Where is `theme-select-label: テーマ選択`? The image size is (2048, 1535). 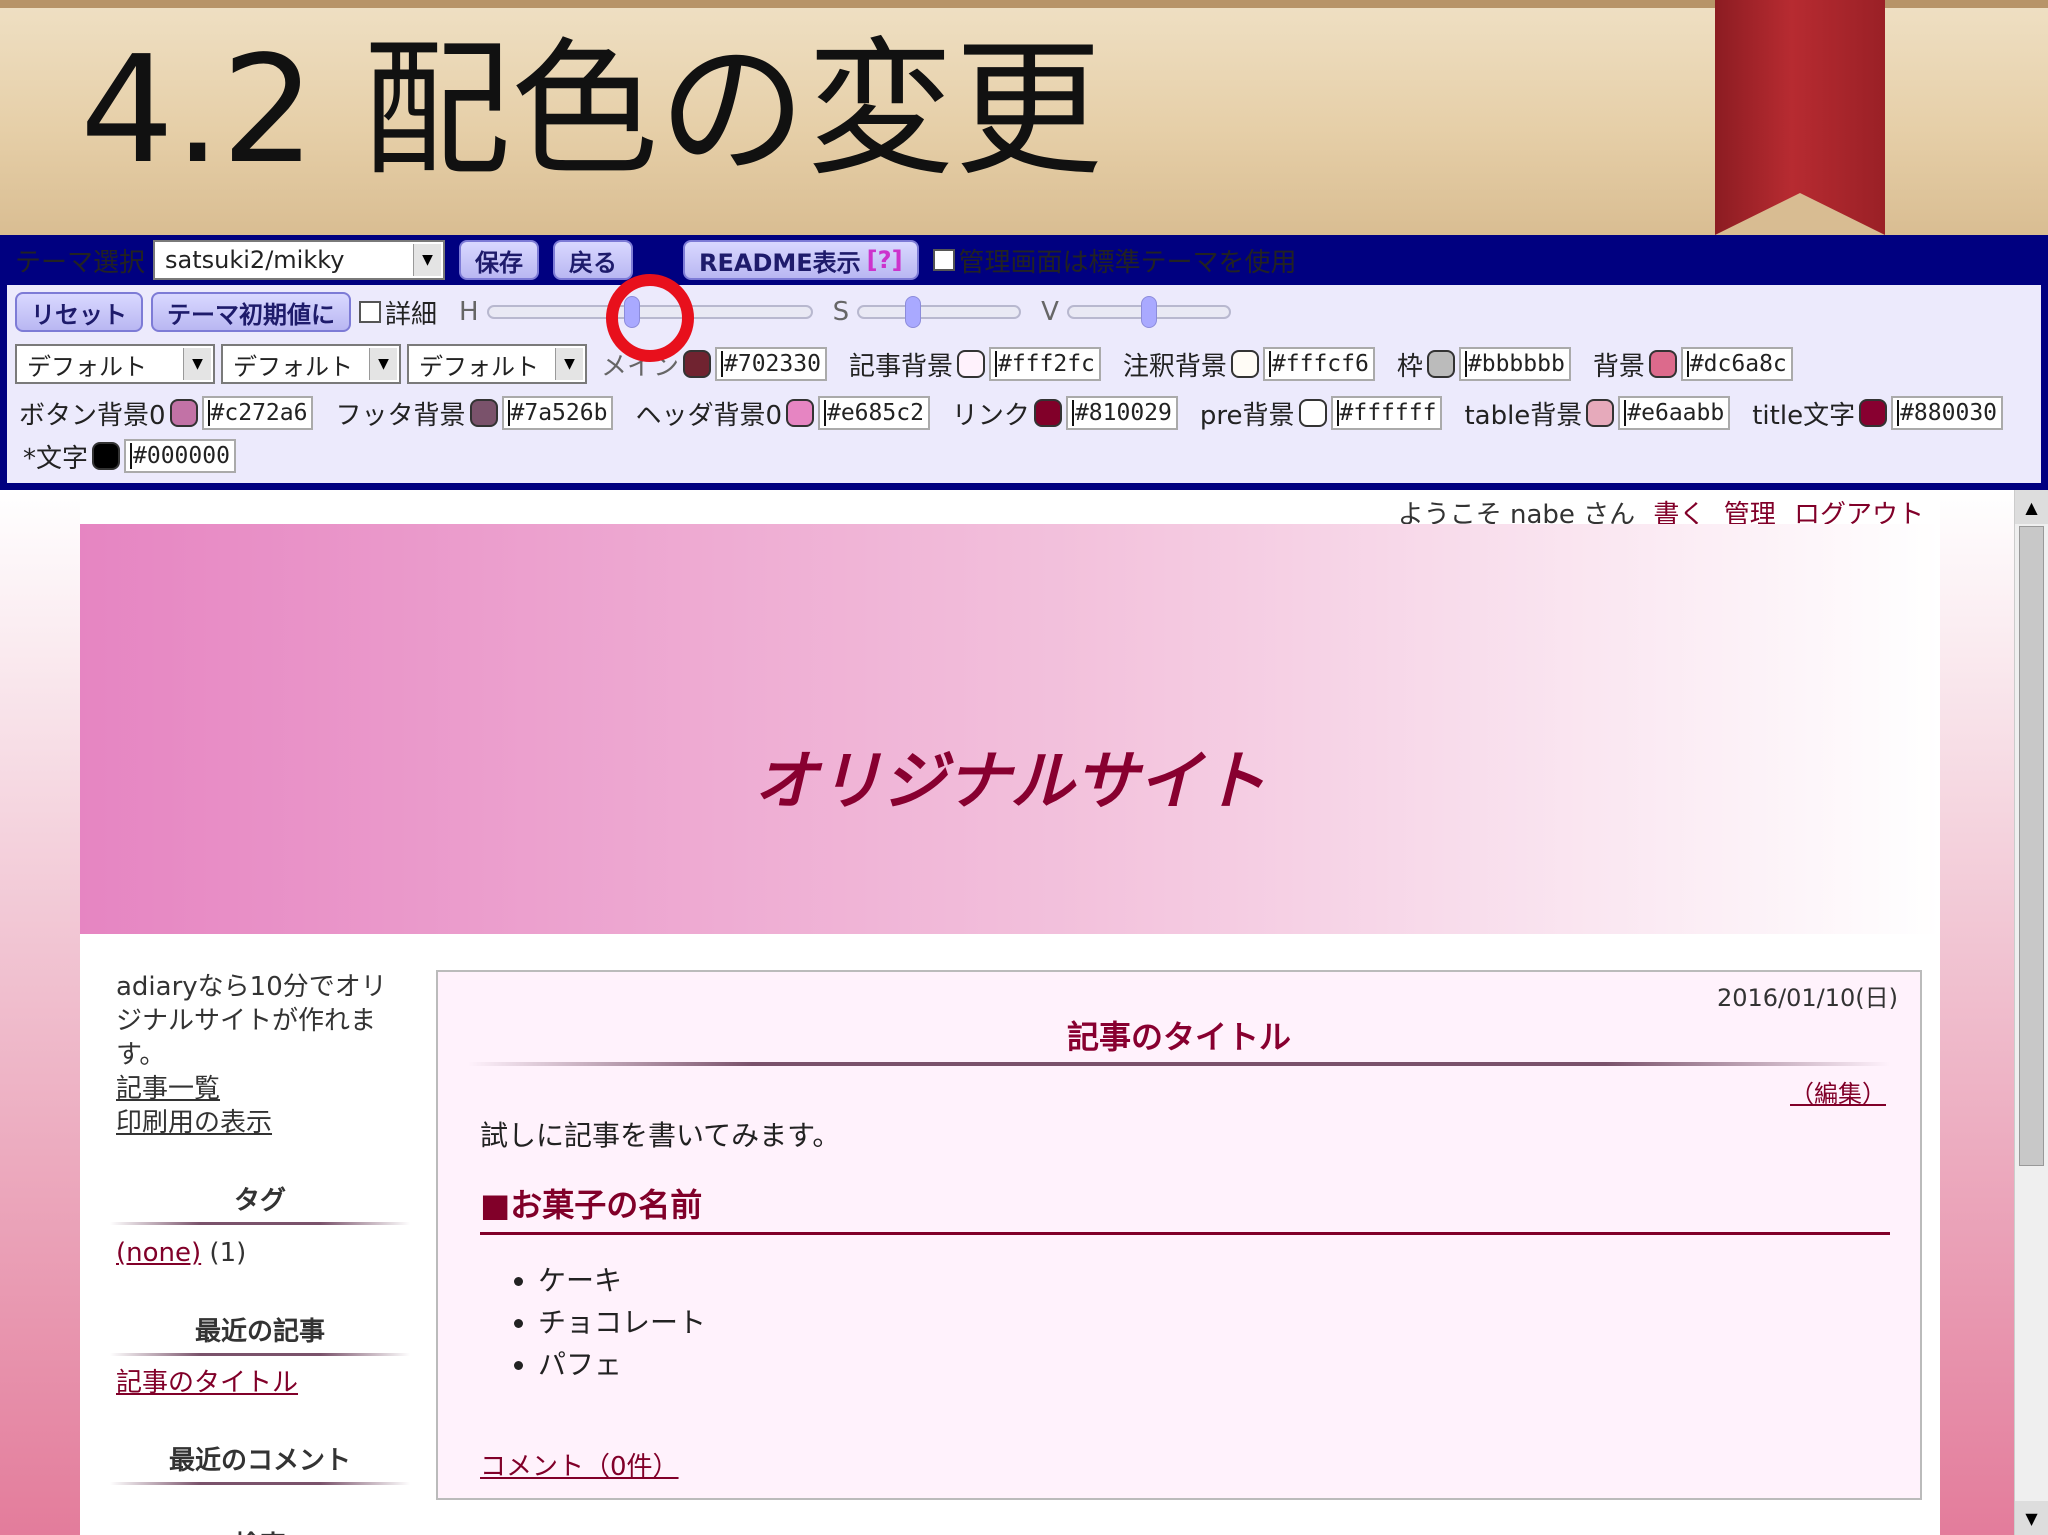 theme-select-label: テーマ選択 is located at coordinates (80, 262).